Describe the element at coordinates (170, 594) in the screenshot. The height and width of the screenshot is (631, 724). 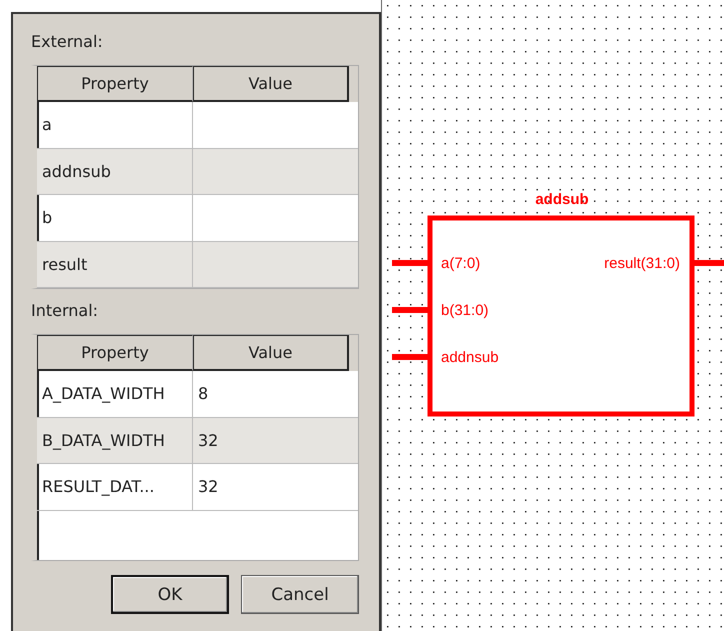
I see `dialog-button: OK` at that location.